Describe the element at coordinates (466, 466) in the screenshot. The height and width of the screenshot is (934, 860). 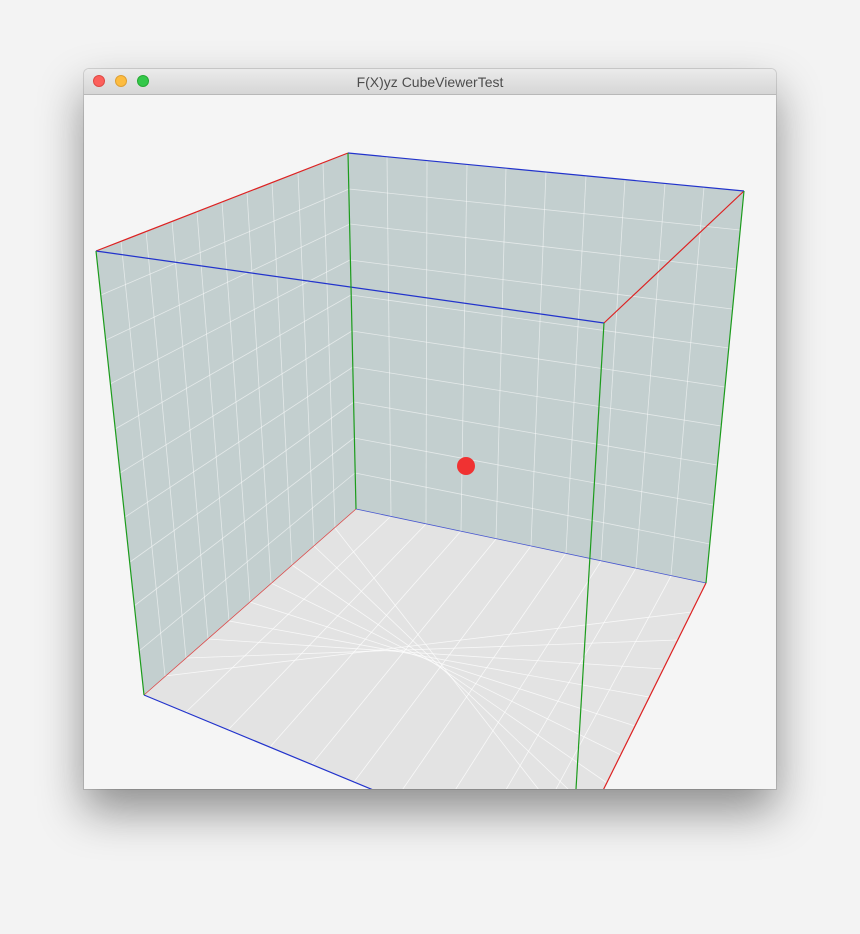
I see `data-point` at that location.